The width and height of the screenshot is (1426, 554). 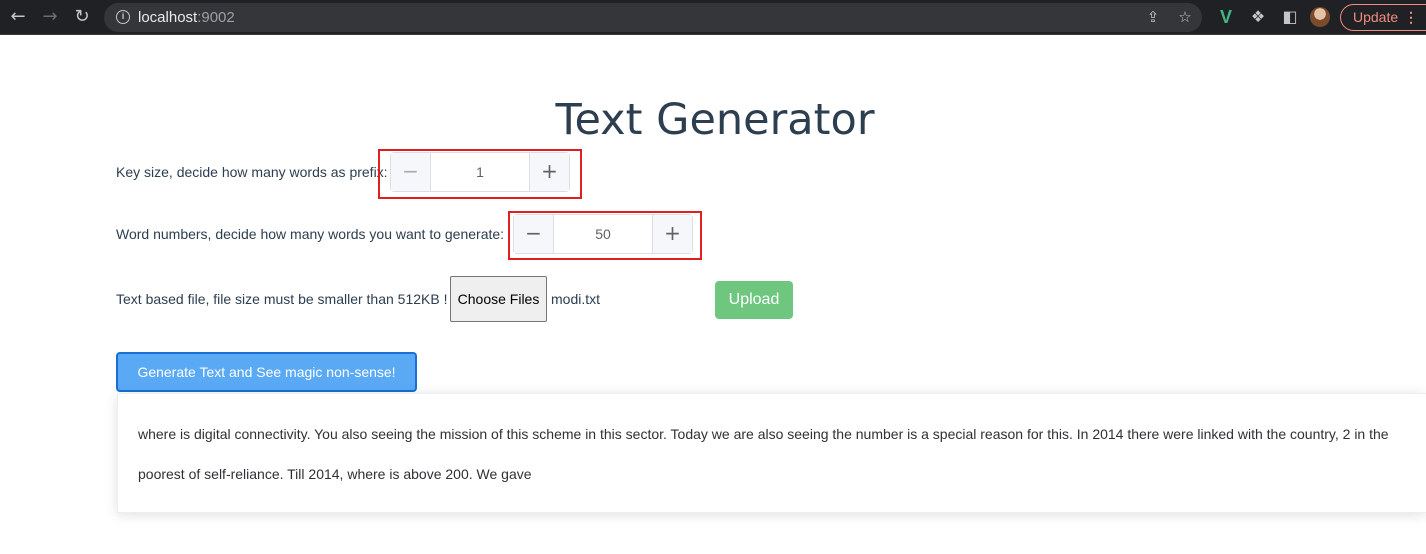 I want to click on back-icon: ←, so click(x=18, y=17).